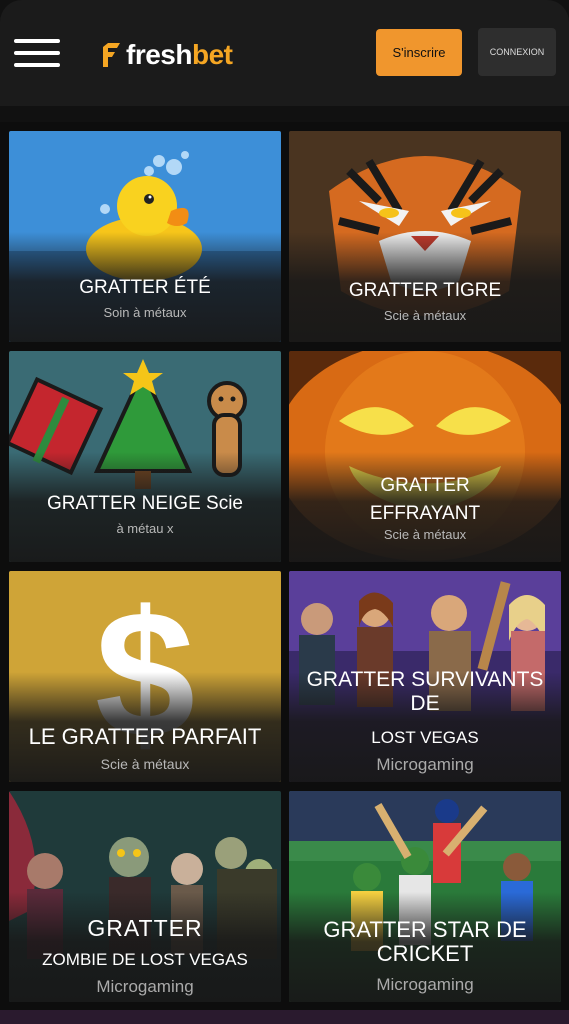 This screenshot has width=569, height=1024. What do you see at coordinates (284, 114) in the screenshot?
I see `header-divider` at bounding box center [284, 114].